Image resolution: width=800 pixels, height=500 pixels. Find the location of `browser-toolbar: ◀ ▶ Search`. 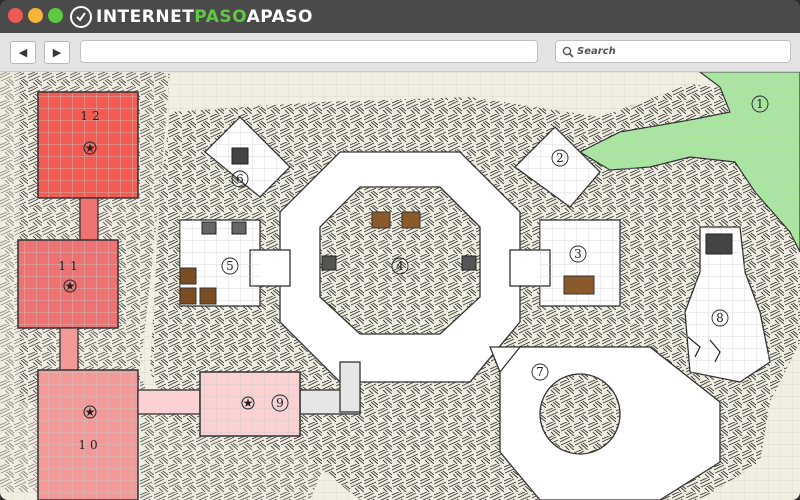

browser-toolbar: ◀ ▶ Search is located at coordinates (400, 52).